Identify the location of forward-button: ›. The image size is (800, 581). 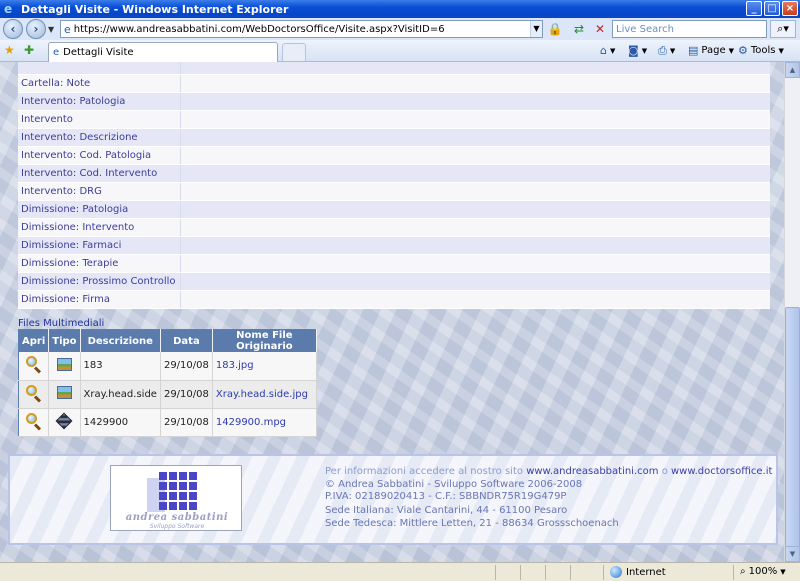
(36, 29).